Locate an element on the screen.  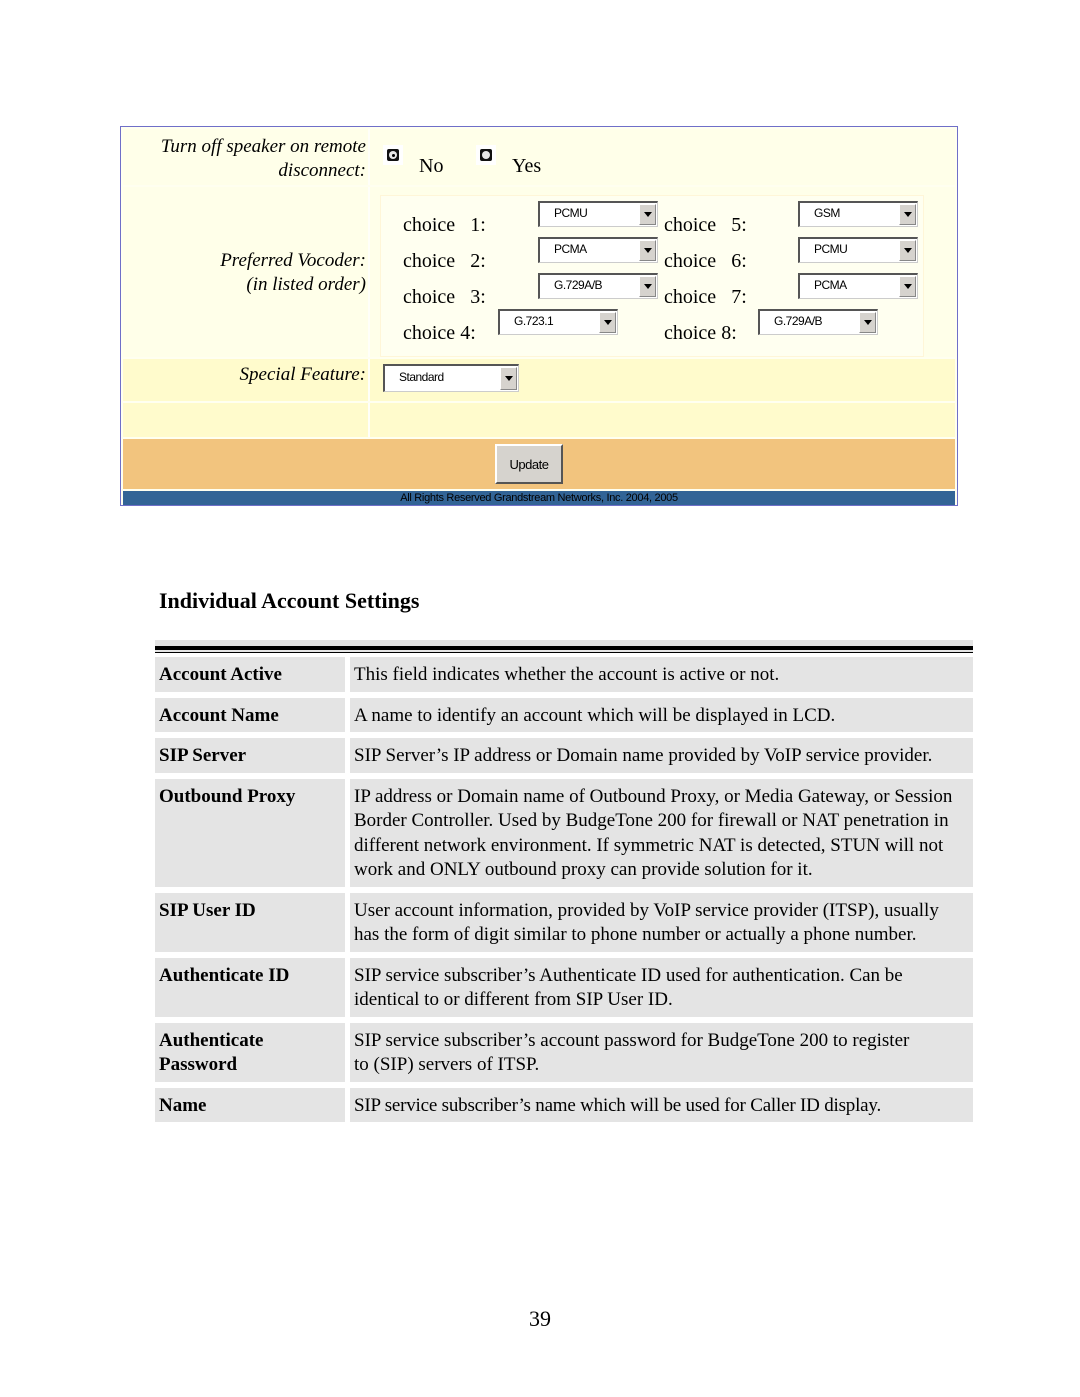
choice-5-label: choice 5: is located at coordinates (705, 225).